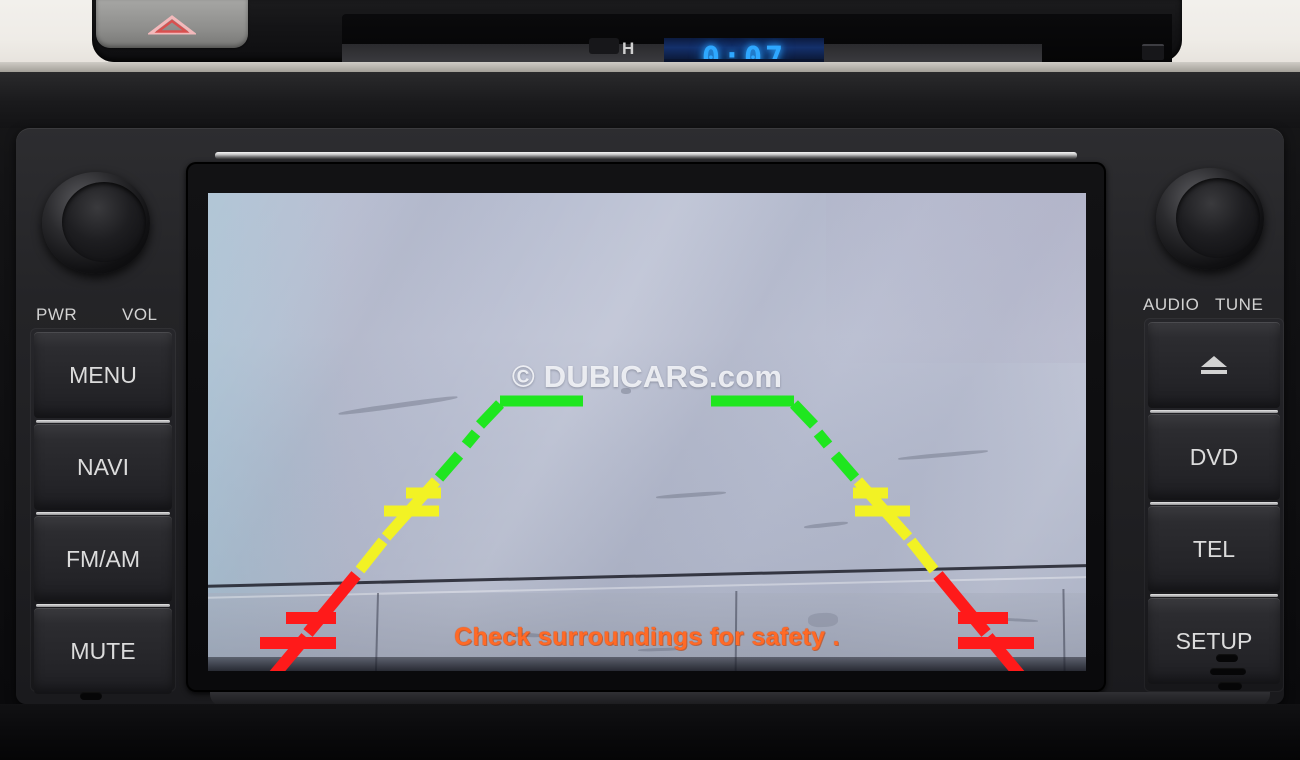 This screenshot has width=1300, height=760. I want to click on mute-button: MUTE, so click(103, 651).